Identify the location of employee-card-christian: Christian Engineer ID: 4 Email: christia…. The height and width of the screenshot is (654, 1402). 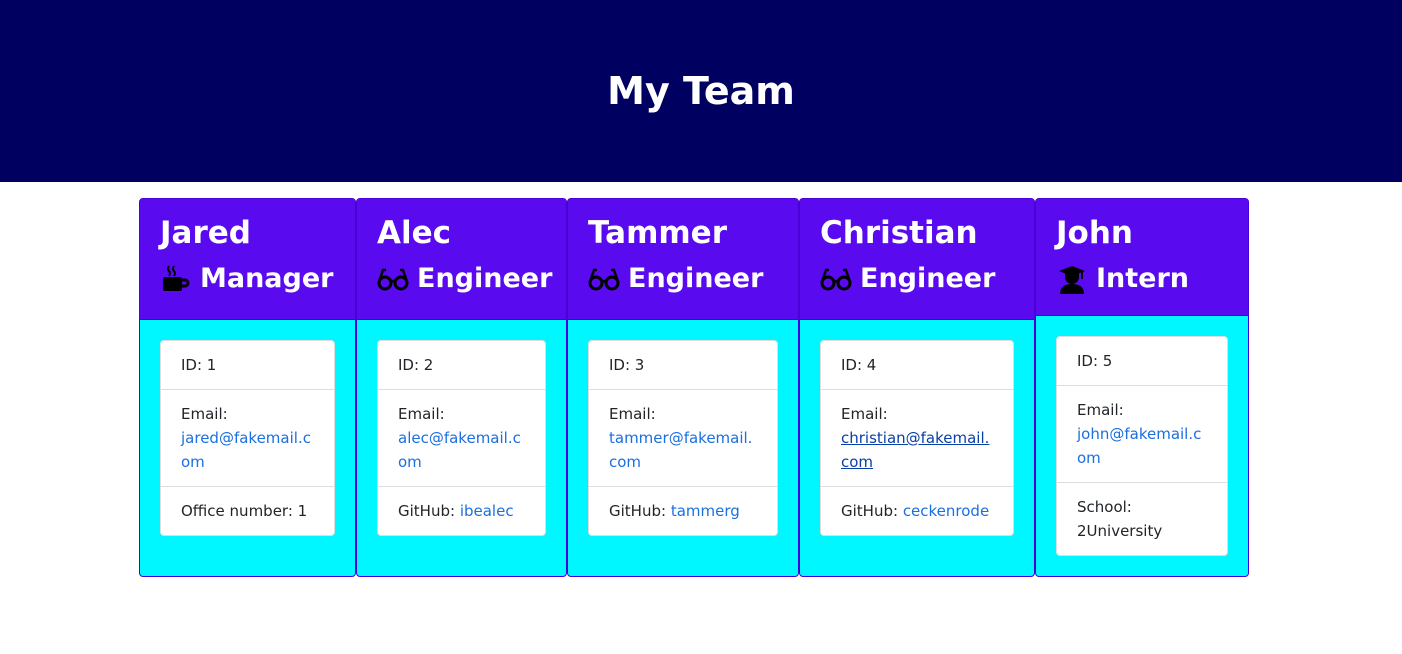
(917, 387).